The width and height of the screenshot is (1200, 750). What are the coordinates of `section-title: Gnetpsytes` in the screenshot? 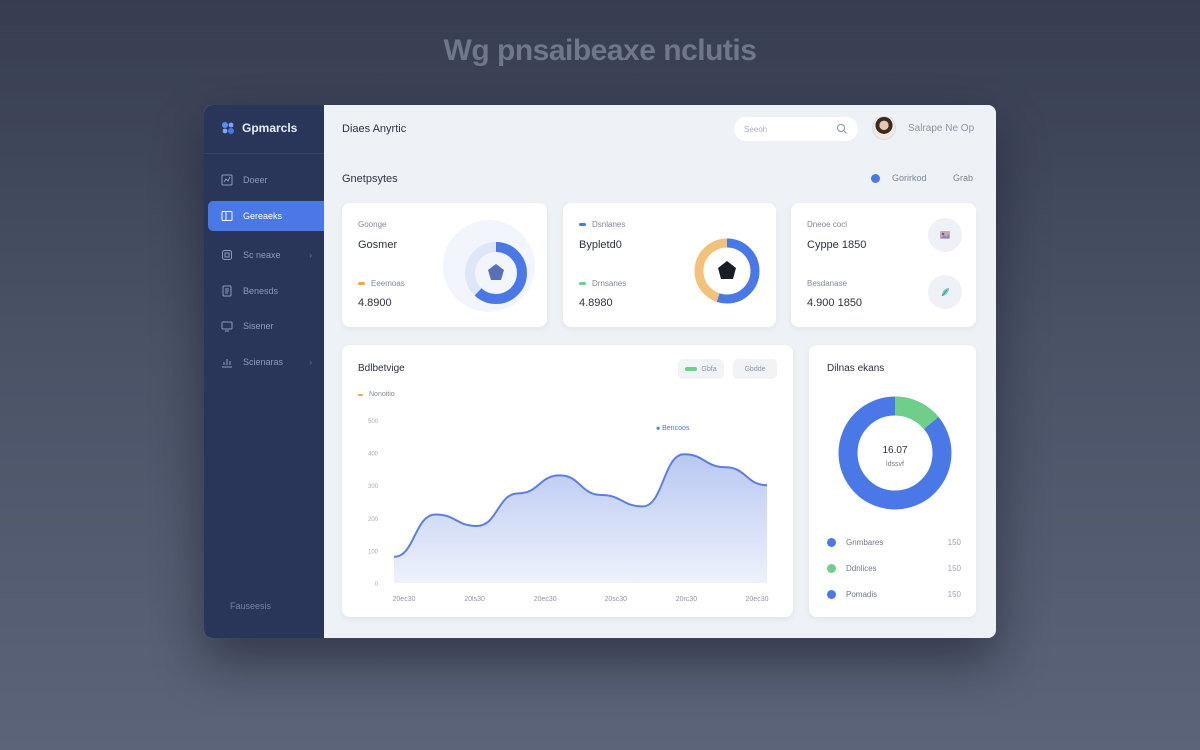 It's located at (370, 179).